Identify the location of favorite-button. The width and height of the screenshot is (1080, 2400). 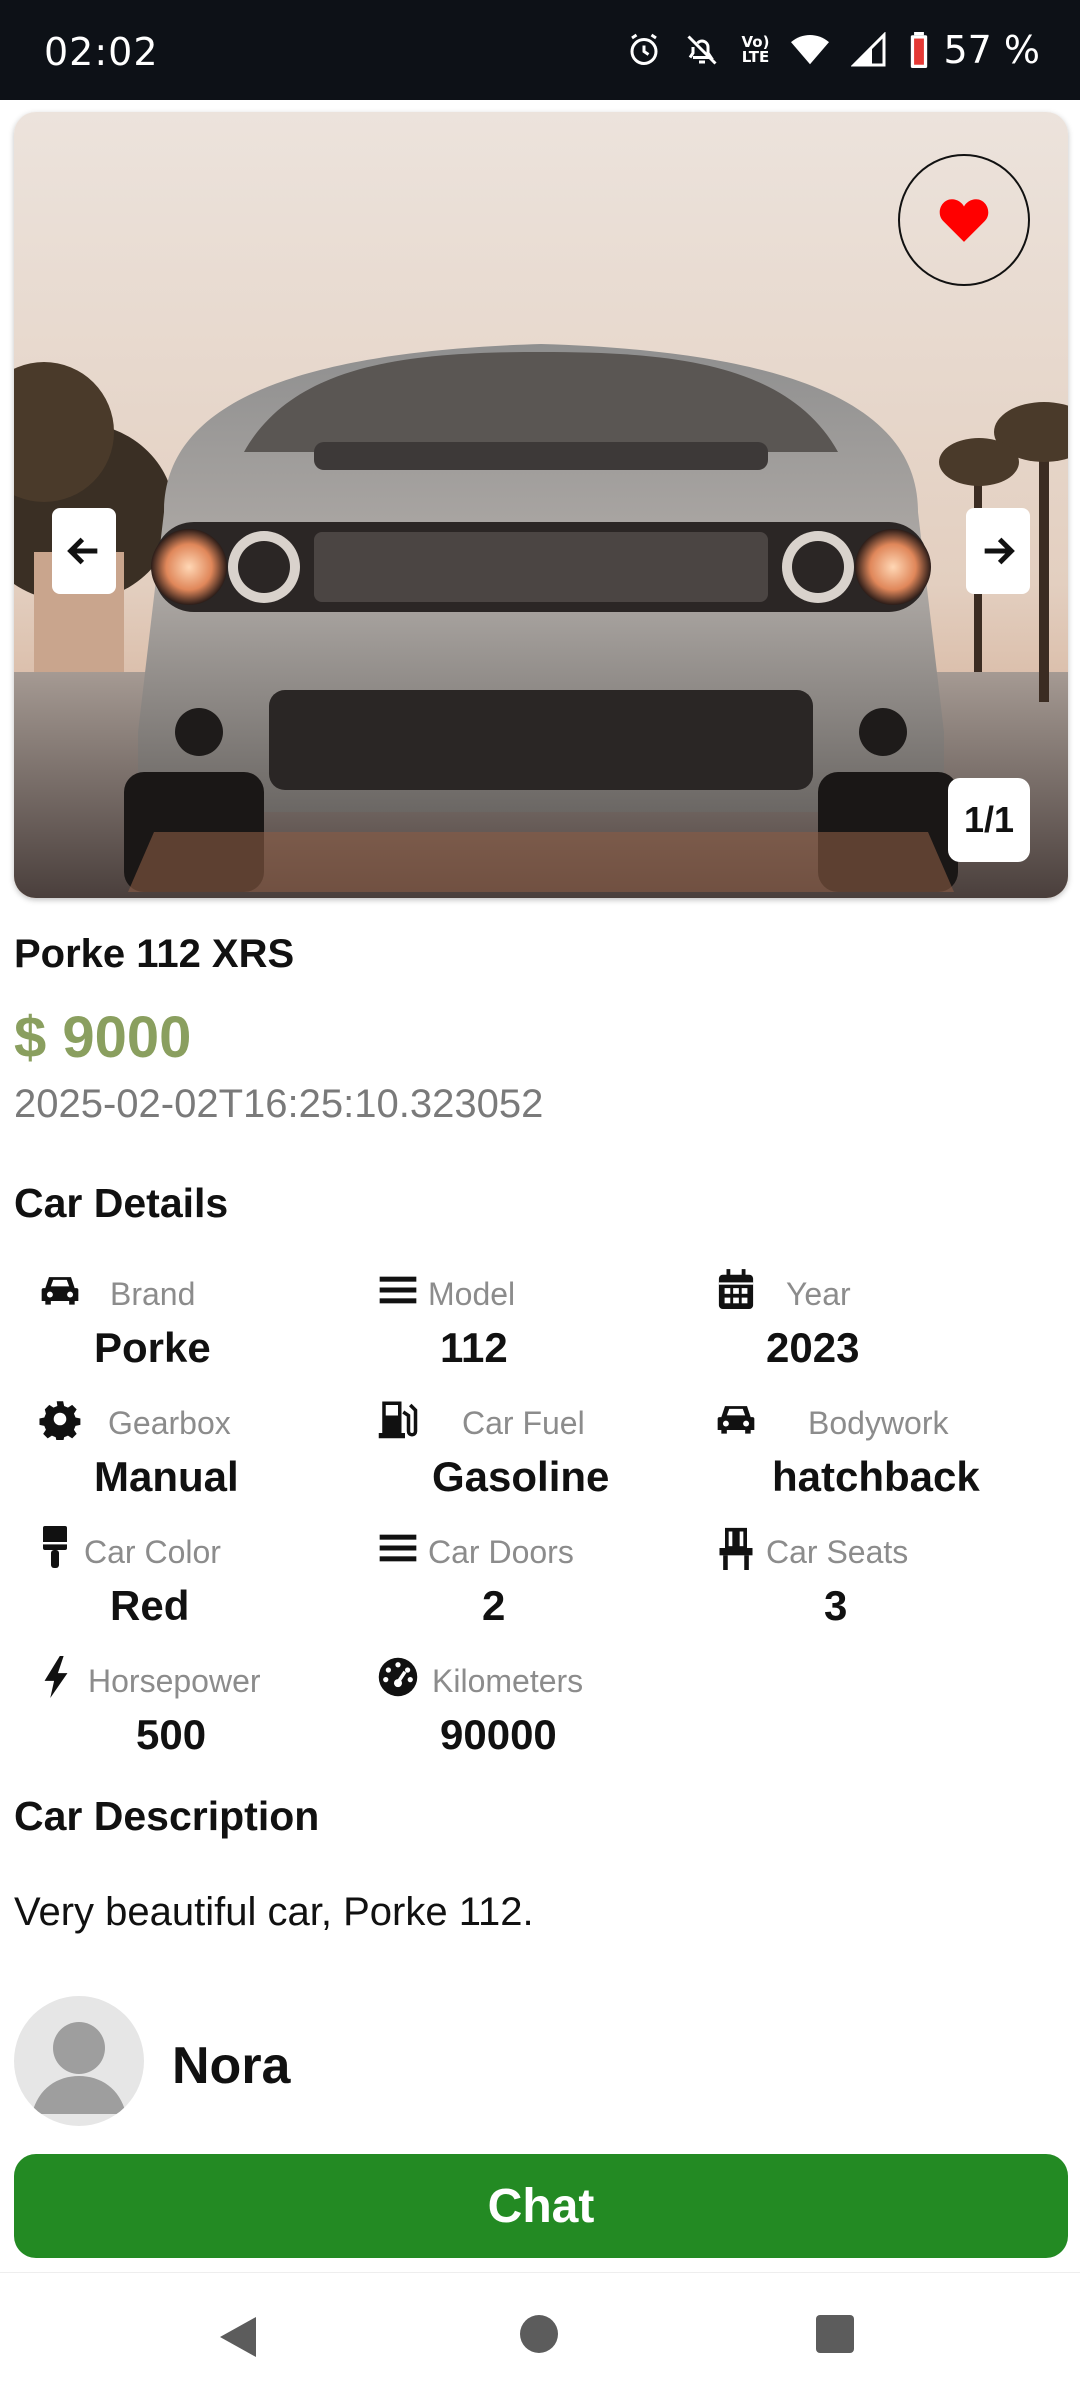
(964, 220).